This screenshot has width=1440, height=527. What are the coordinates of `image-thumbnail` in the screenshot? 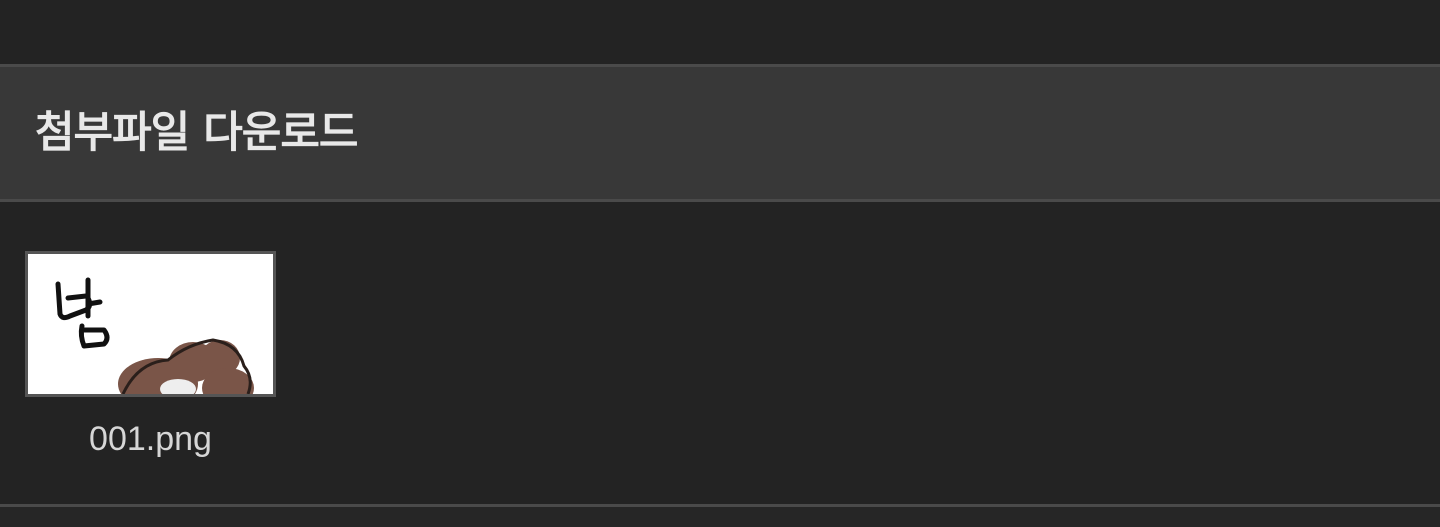 It's located at (150, 324).